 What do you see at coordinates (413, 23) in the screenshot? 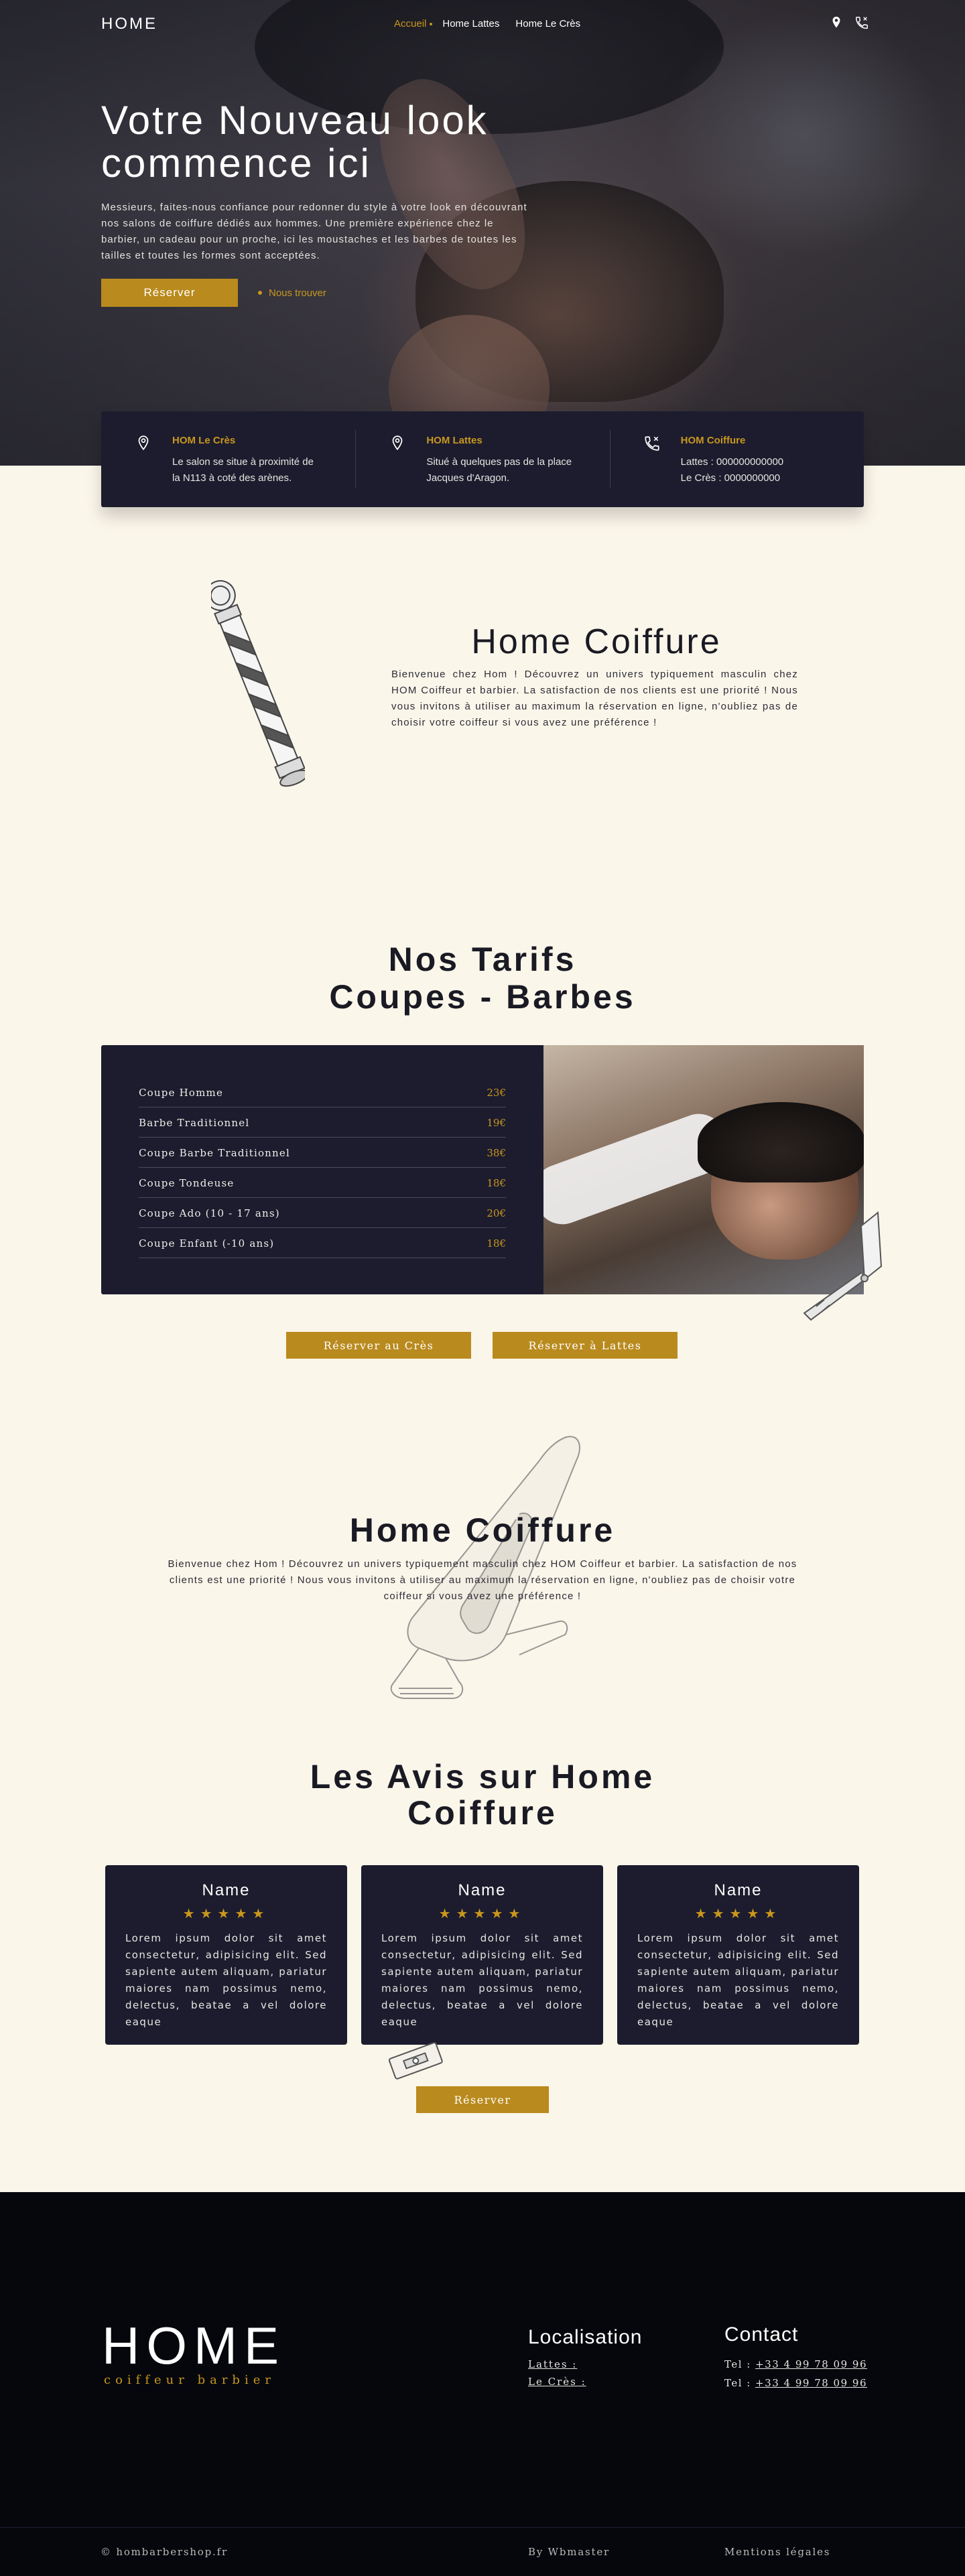
I see `nav-link-accueil: Accueil` at bounding box center [413, 23].